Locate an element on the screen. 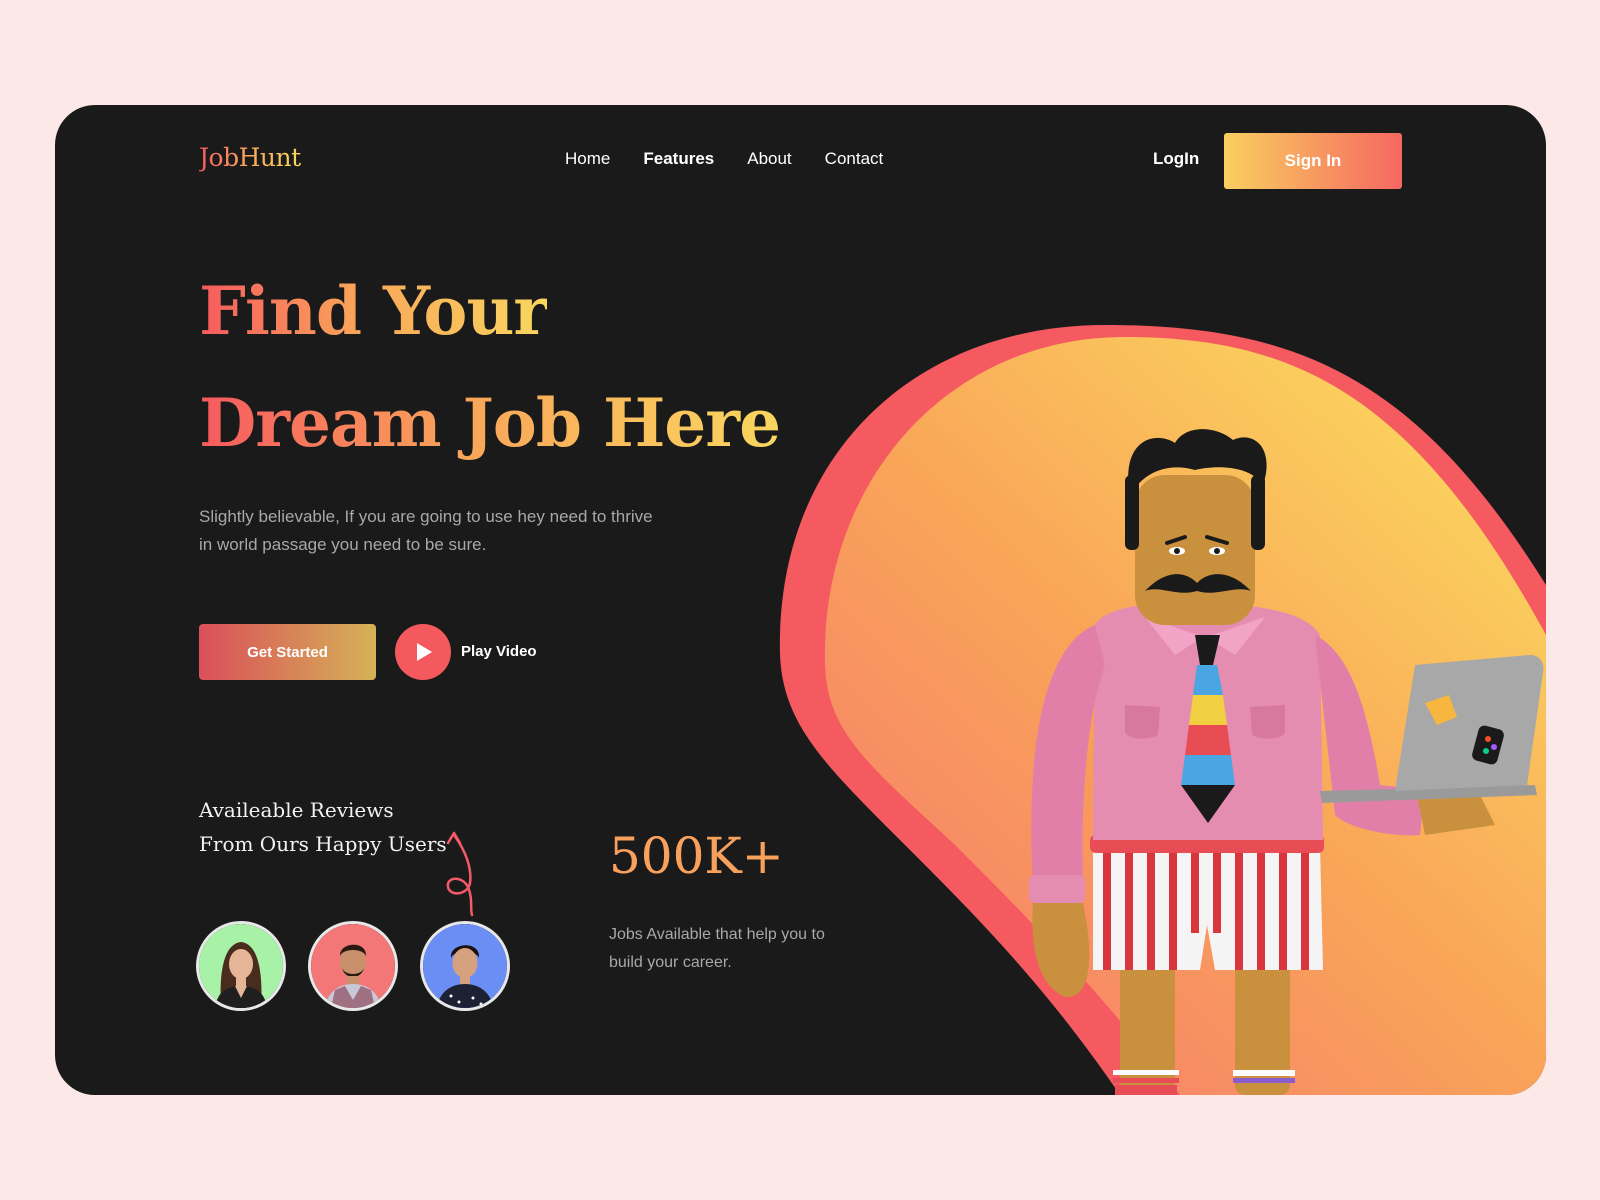 The width and height of the screenshot is (1600, 1200). jobs-count: 500K+ is located at coordinates (696, 856).